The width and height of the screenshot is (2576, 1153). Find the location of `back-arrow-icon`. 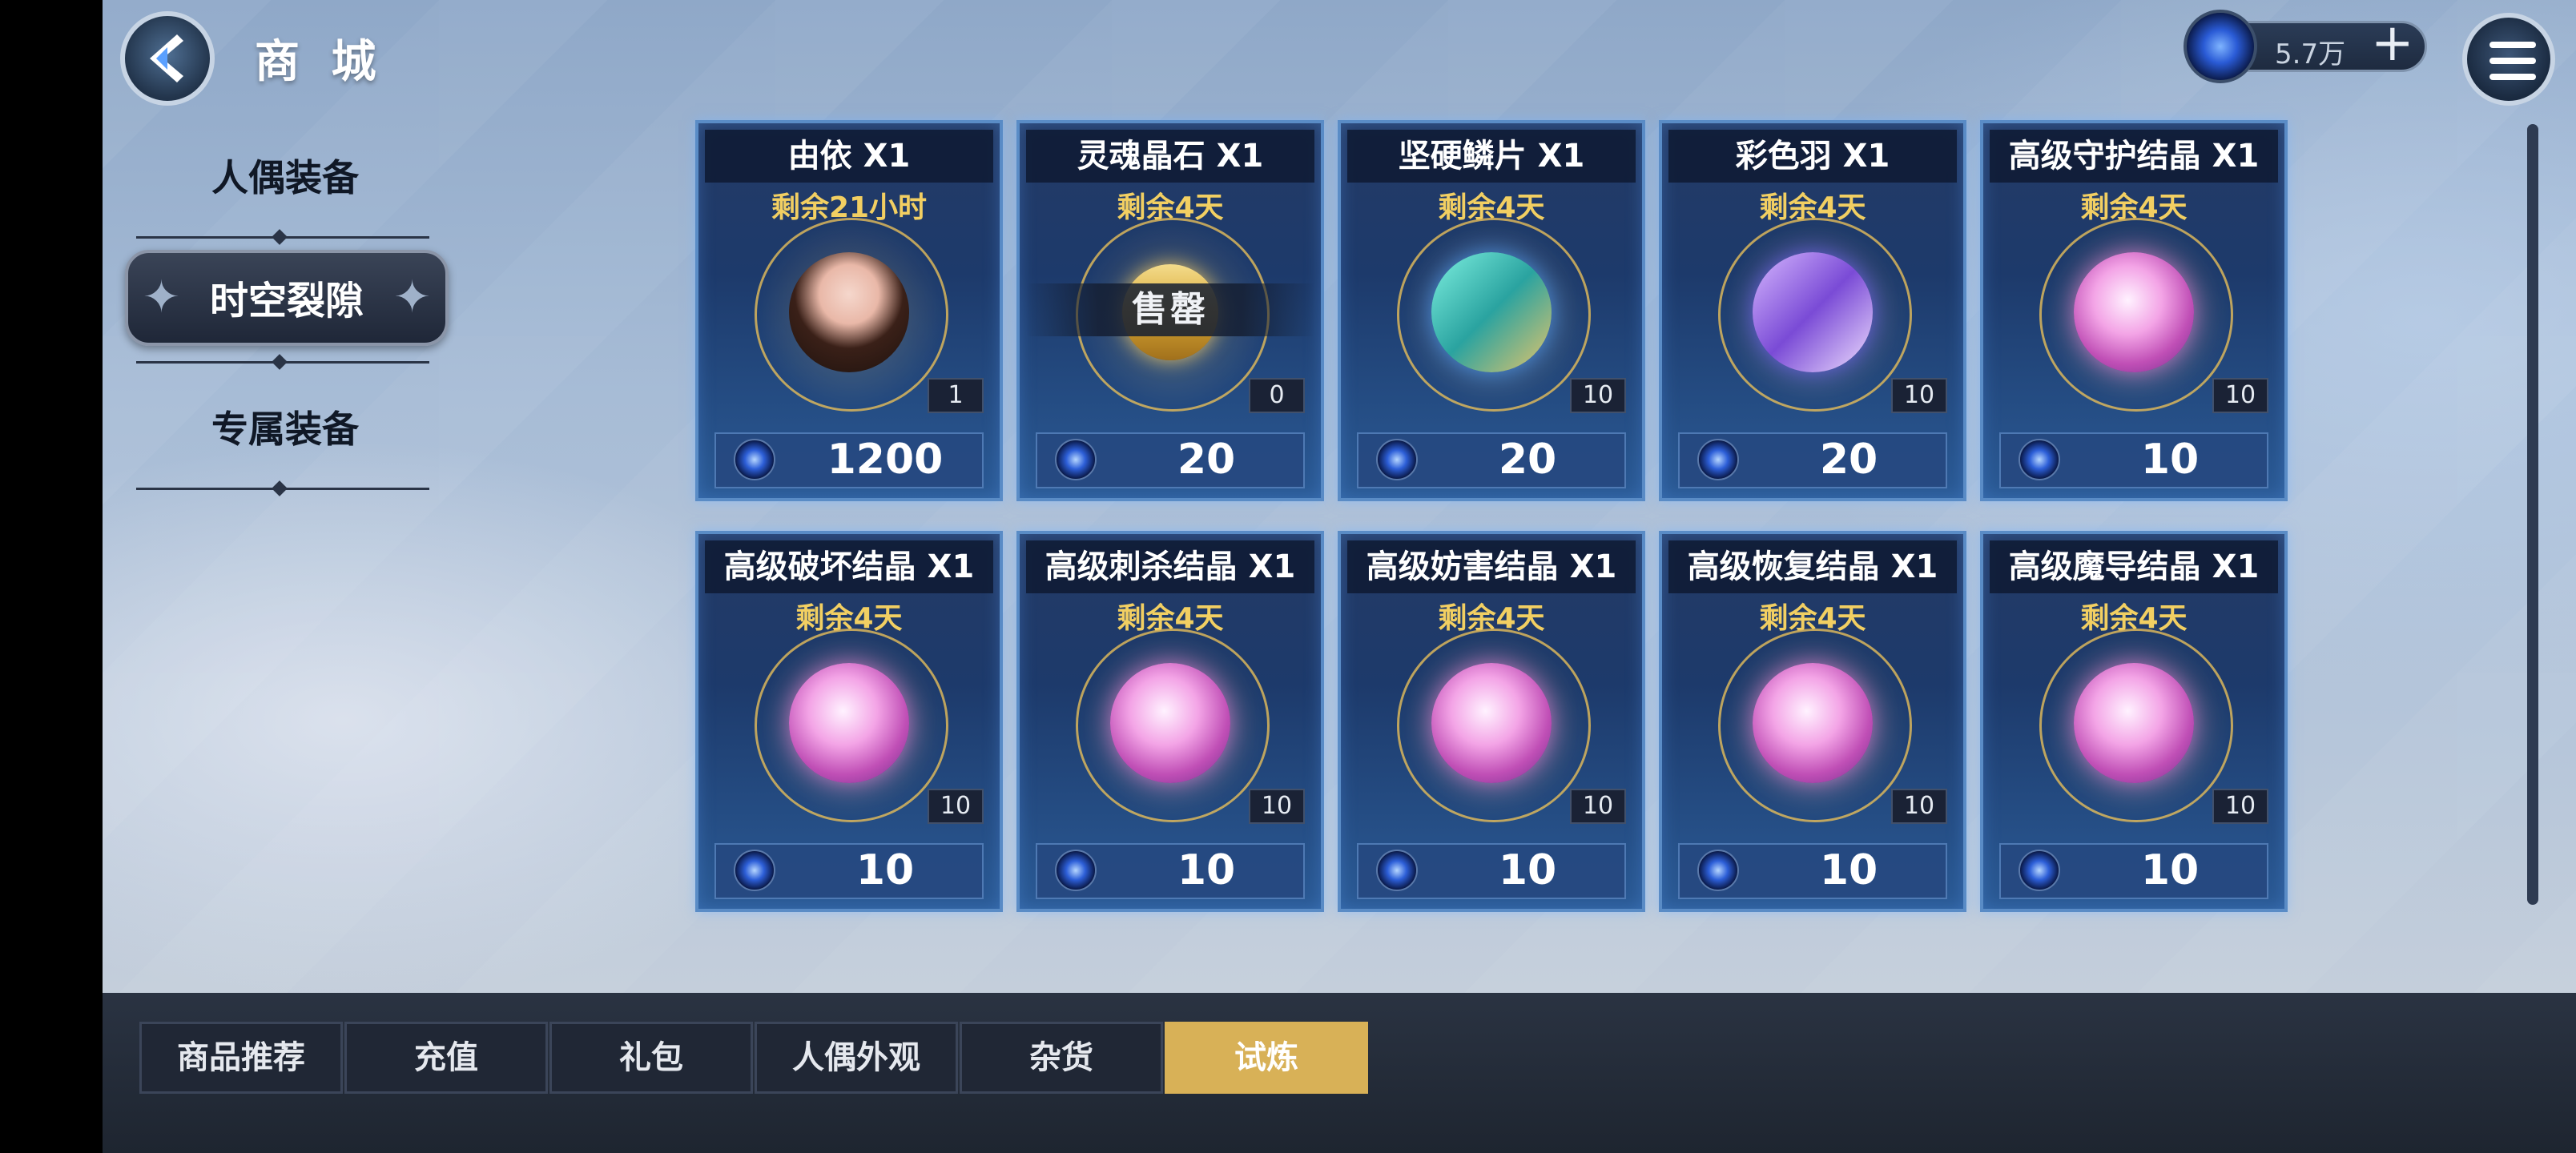

back-arrow-icon is located at coordinates (166, 58).